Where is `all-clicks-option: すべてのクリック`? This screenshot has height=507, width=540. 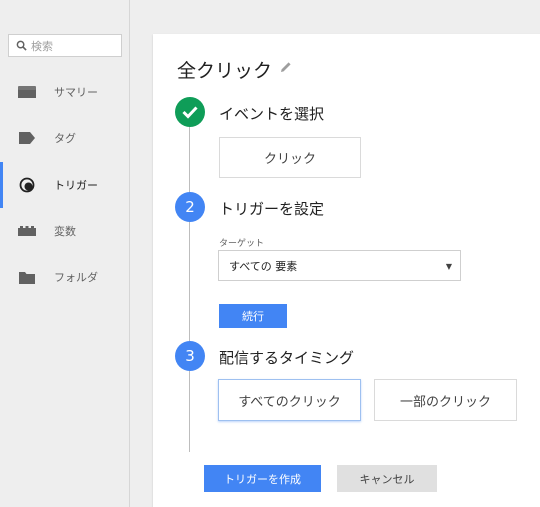
all-clicks-option: すべてのクリック is located at coordinates (289, 400).